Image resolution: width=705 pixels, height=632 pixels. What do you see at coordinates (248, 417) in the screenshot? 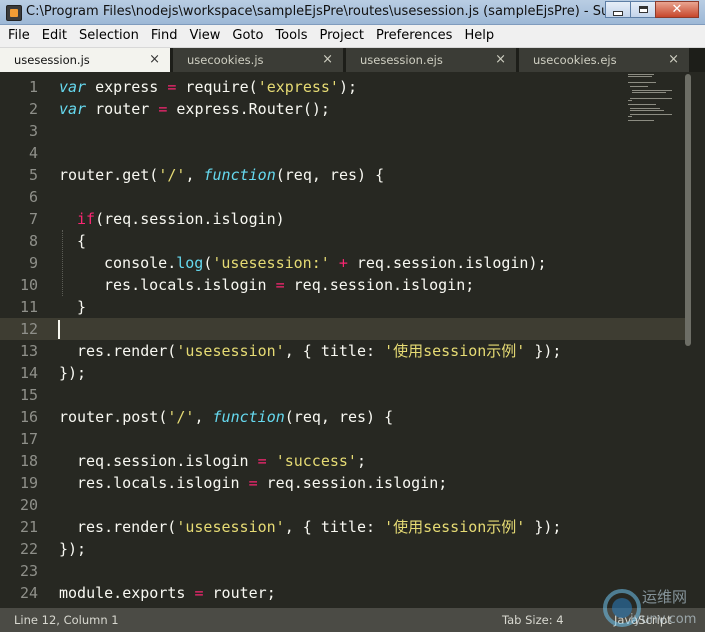
I see `token-keyword: function` at bounding box center [248, 417].